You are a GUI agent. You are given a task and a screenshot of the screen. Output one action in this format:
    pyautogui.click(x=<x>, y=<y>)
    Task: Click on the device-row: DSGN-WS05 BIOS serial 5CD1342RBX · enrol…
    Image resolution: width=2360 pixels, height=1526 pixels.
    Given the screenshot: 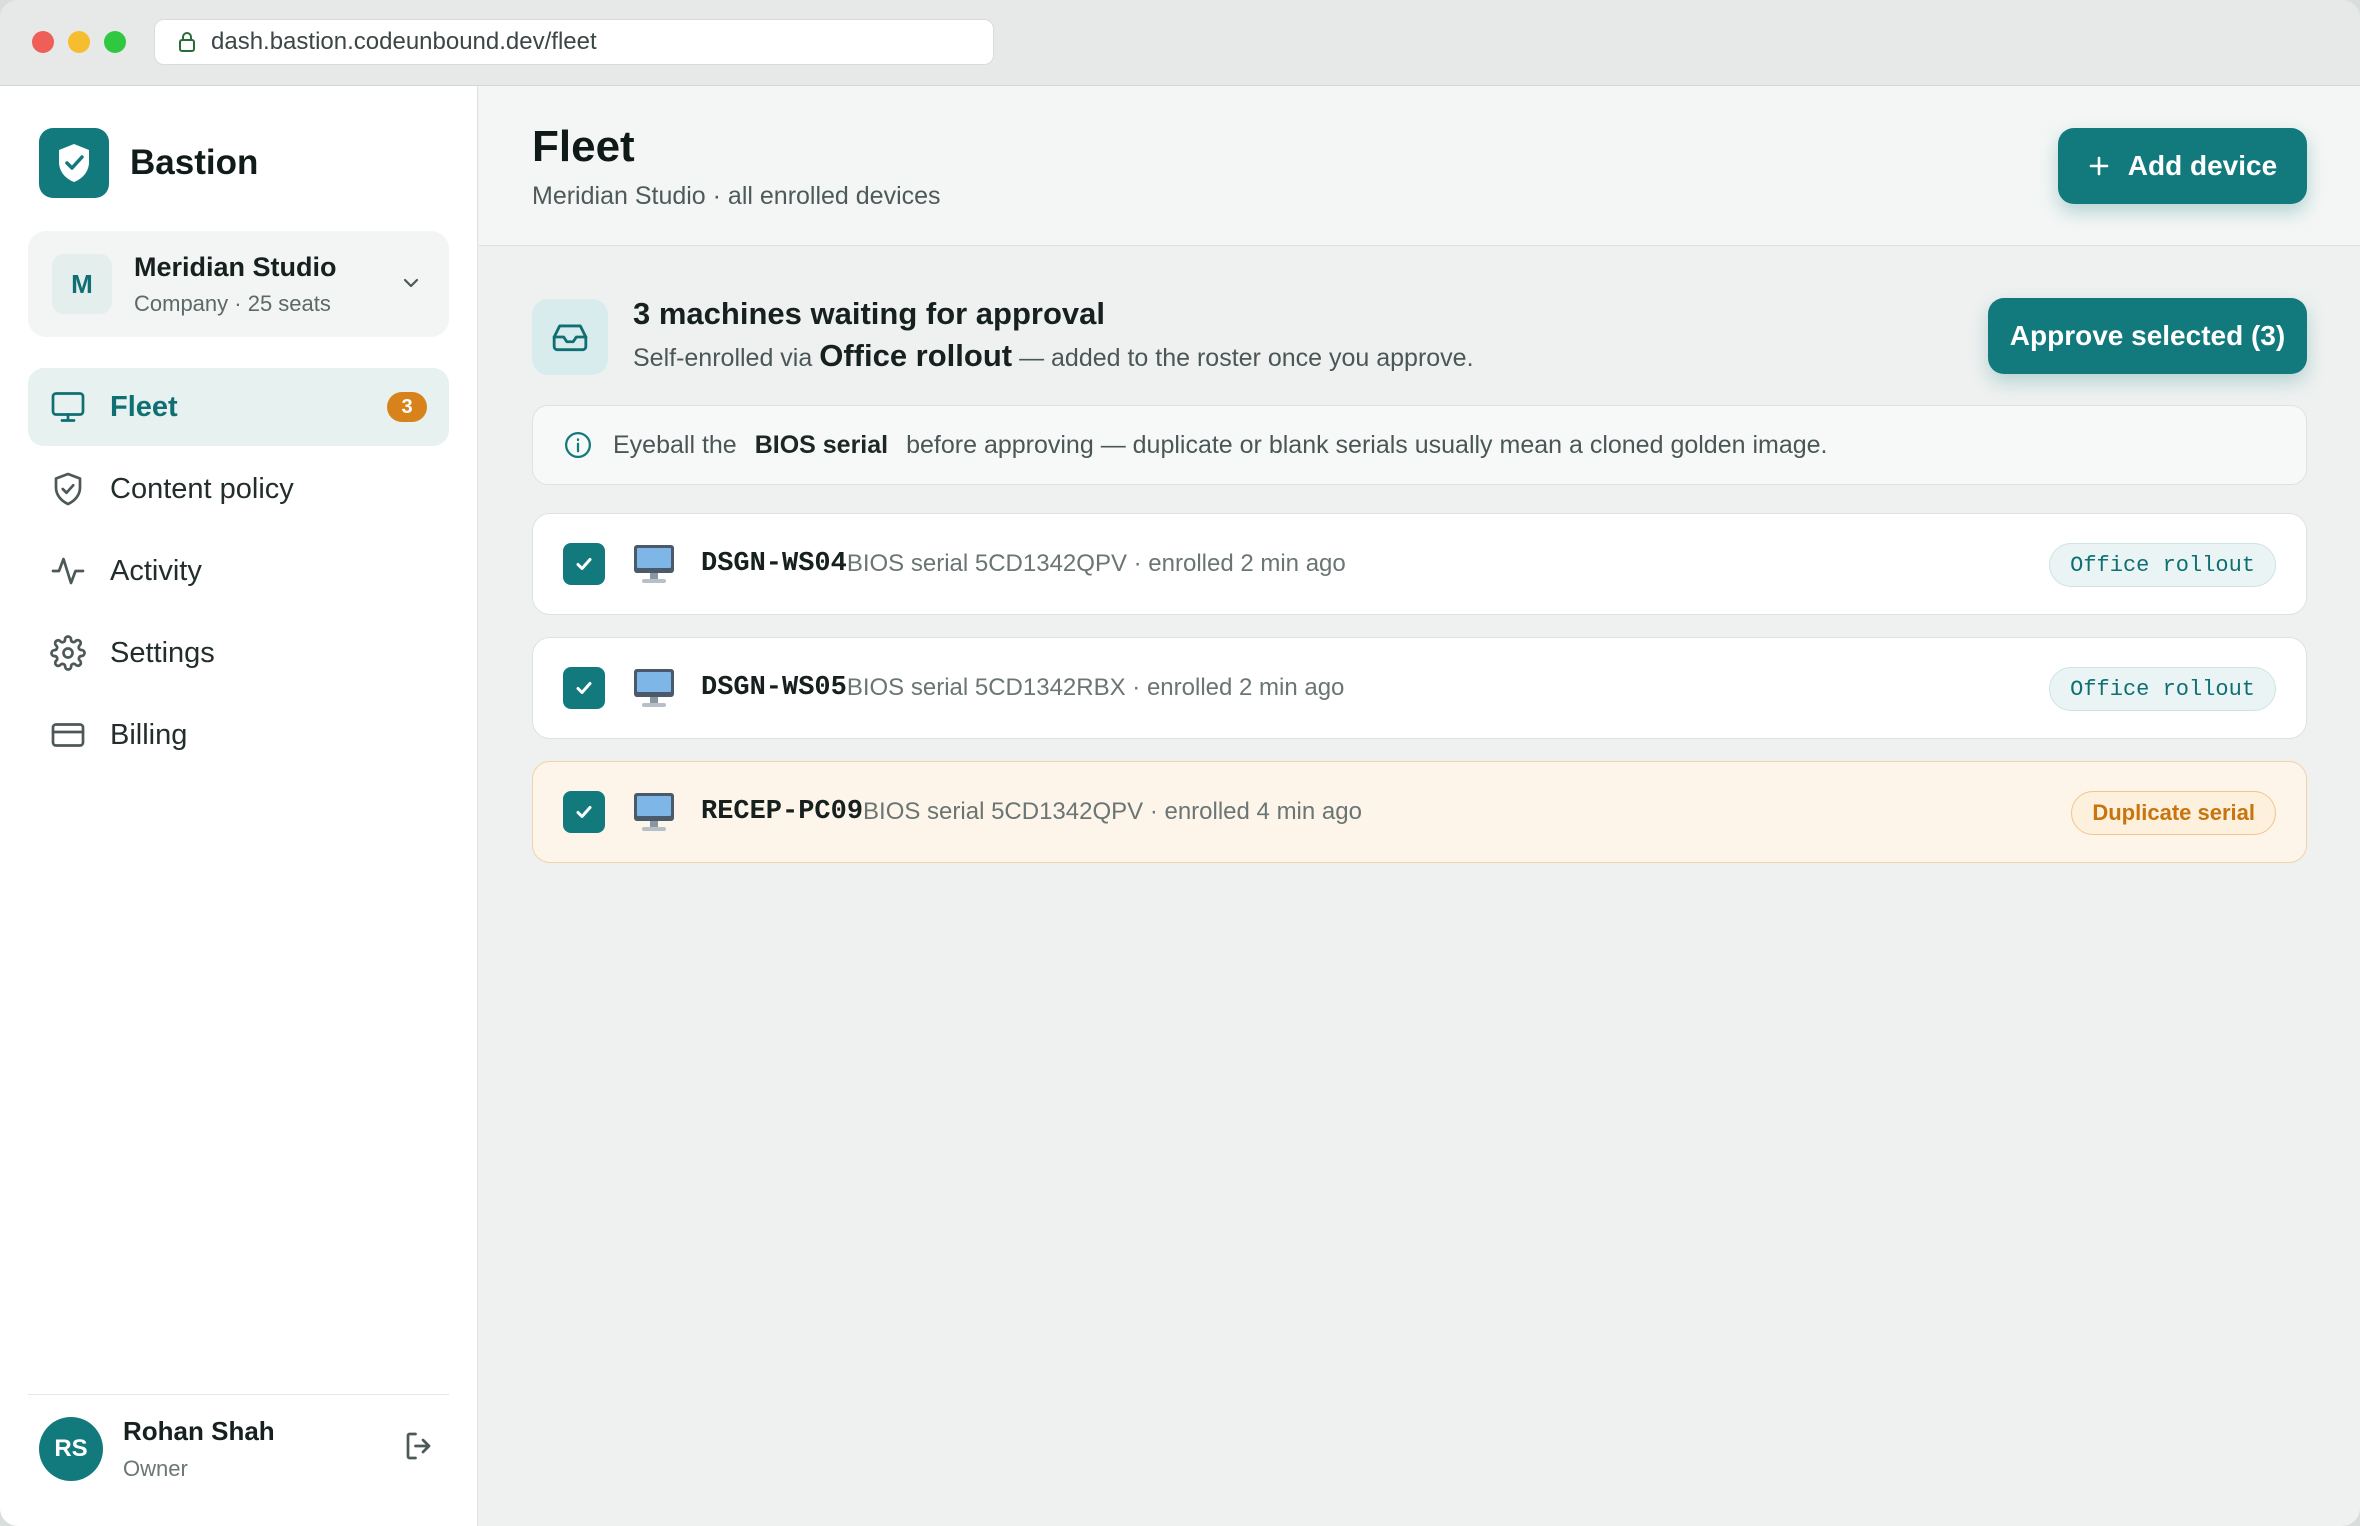 What is the action you would take?
    pyautogui.click(x=1419, y=688)
    